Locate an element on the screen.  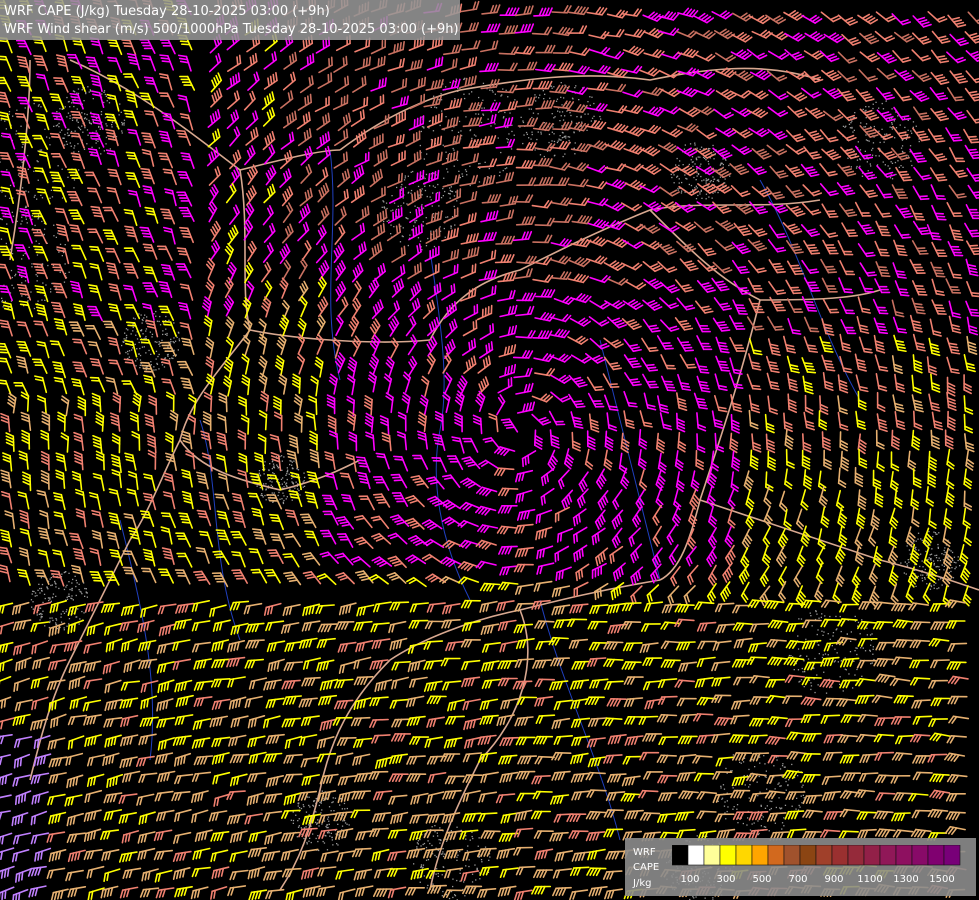
legend-unit-label: J/kg is located at coordinates (642, 883).